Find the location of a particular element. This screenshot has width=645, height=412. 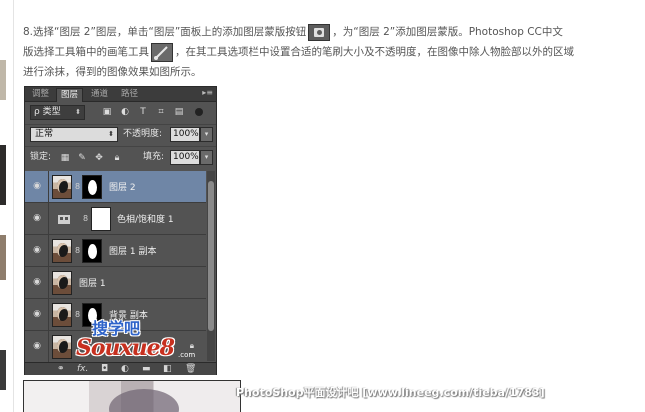

new-layer-icon: ◧ is located at coordinates (167, 369).